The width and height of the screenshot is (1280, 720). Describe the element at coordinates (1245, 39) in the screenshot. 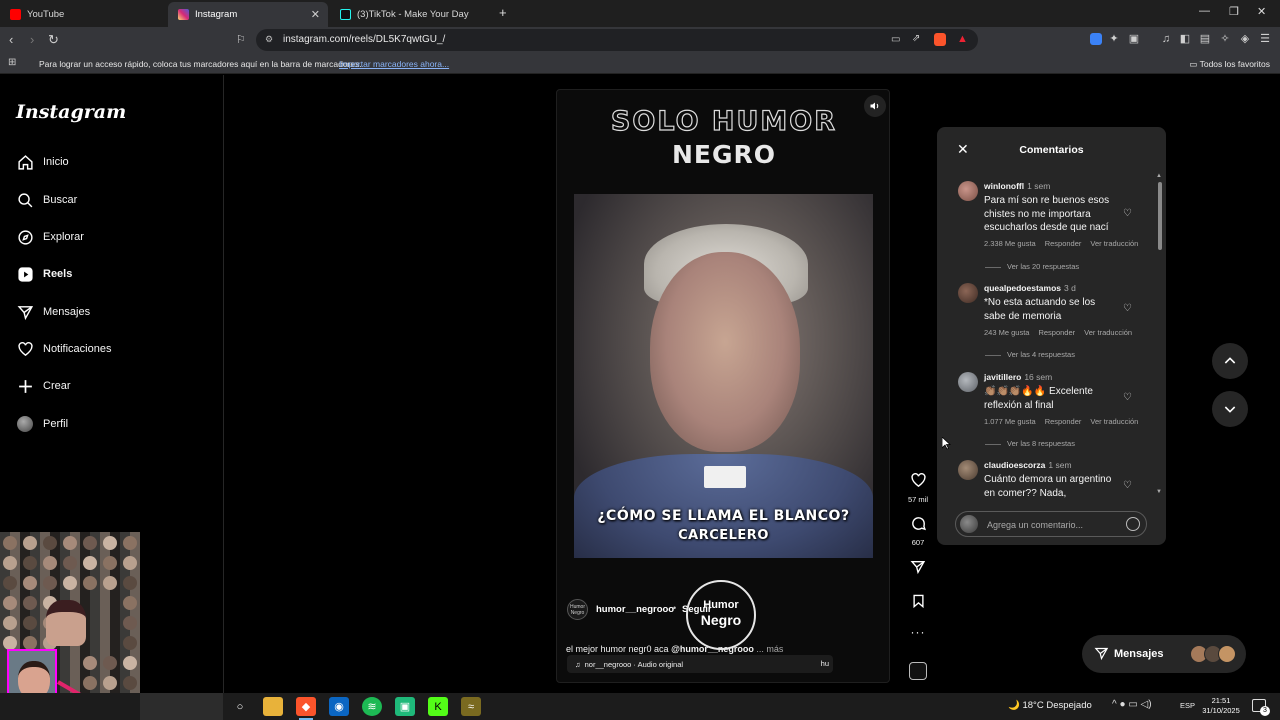

I see `vpn-icon: ◈` at that location.